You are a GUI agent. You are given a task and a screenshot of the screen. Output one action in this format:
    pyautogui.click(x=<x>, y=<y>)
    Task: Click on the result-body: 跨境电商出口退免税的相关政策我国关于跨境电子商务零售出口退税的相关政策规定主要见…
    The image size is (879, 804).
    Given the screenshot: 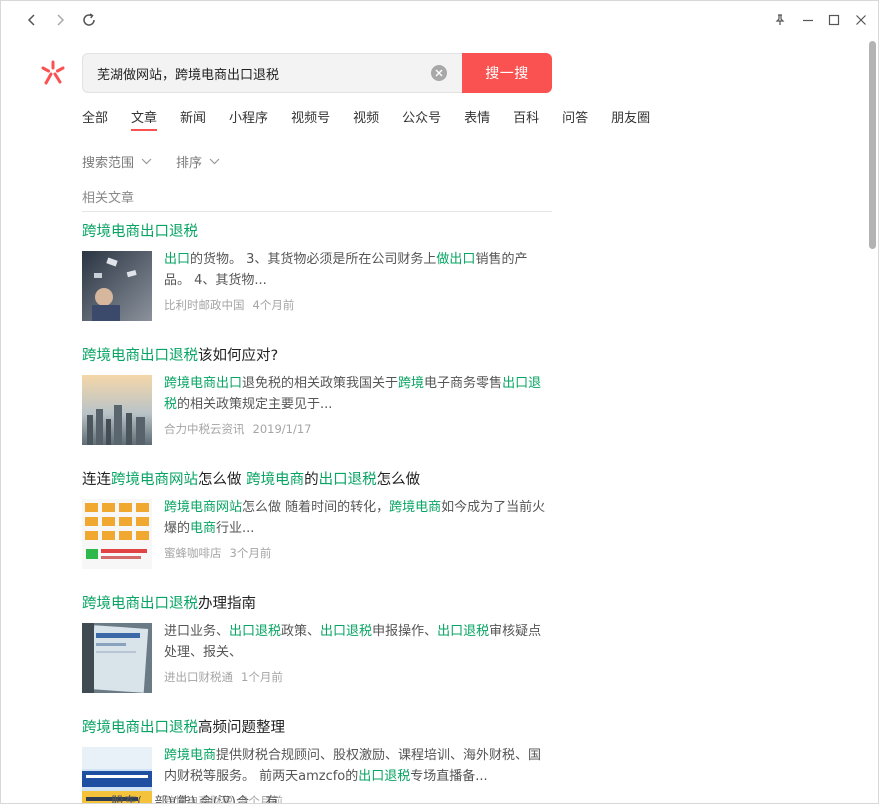 What is the action you would take?
    pyautogui.click(x=317, y=410)
    